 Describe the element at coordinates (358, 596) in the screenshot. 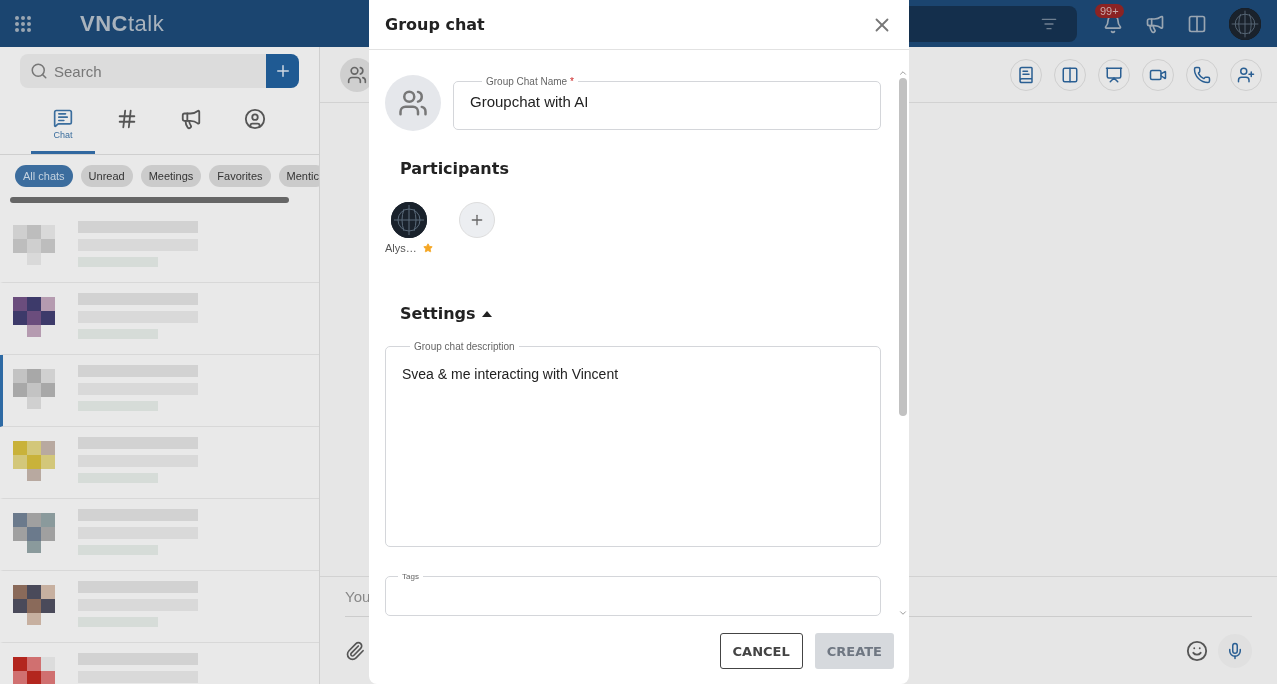

I see `message-placeholder: You` at that location.